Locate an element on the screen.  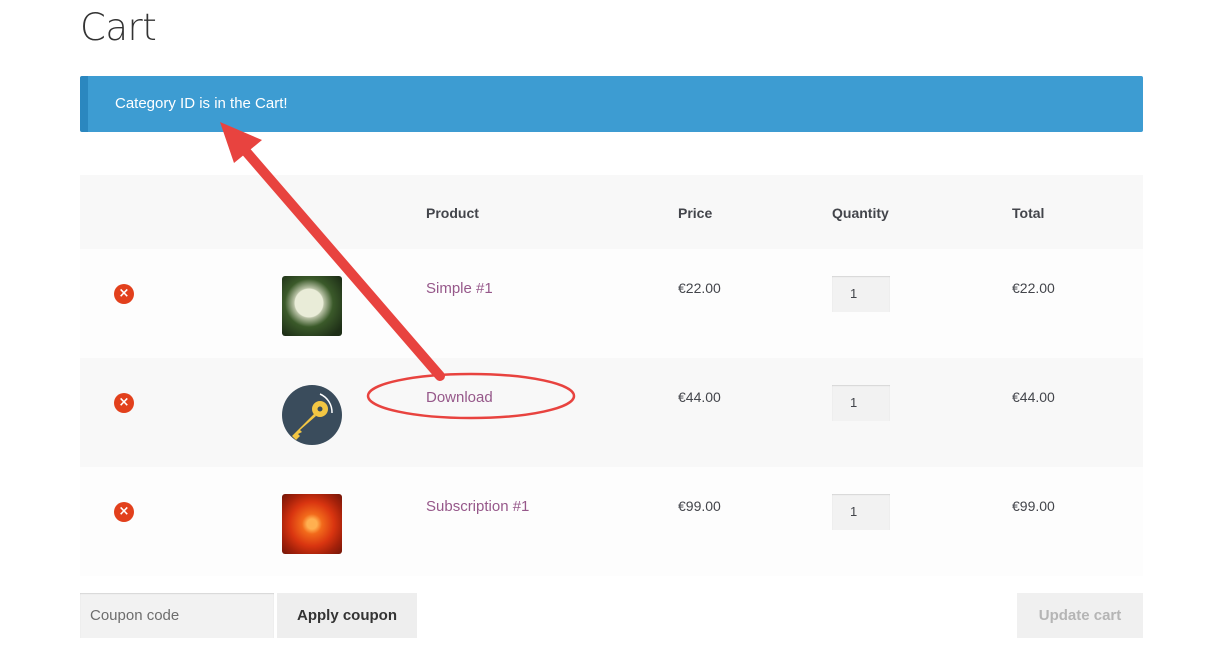
header-price: Price is located at coordinates (695, 213).